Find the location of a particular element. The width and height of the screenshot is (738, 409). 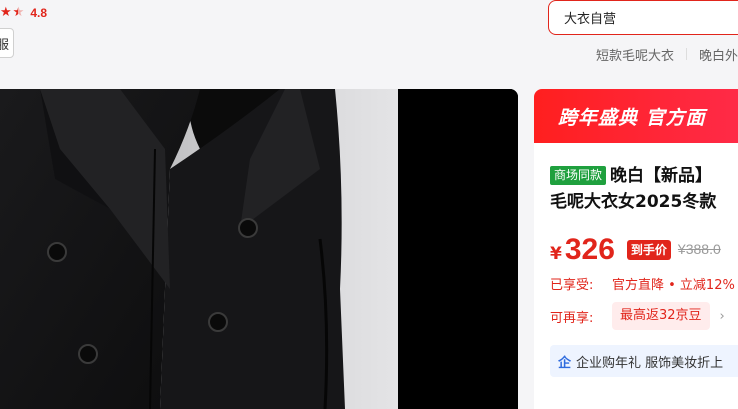

half-star-icon: ★ is located at coordinates (19, 13).